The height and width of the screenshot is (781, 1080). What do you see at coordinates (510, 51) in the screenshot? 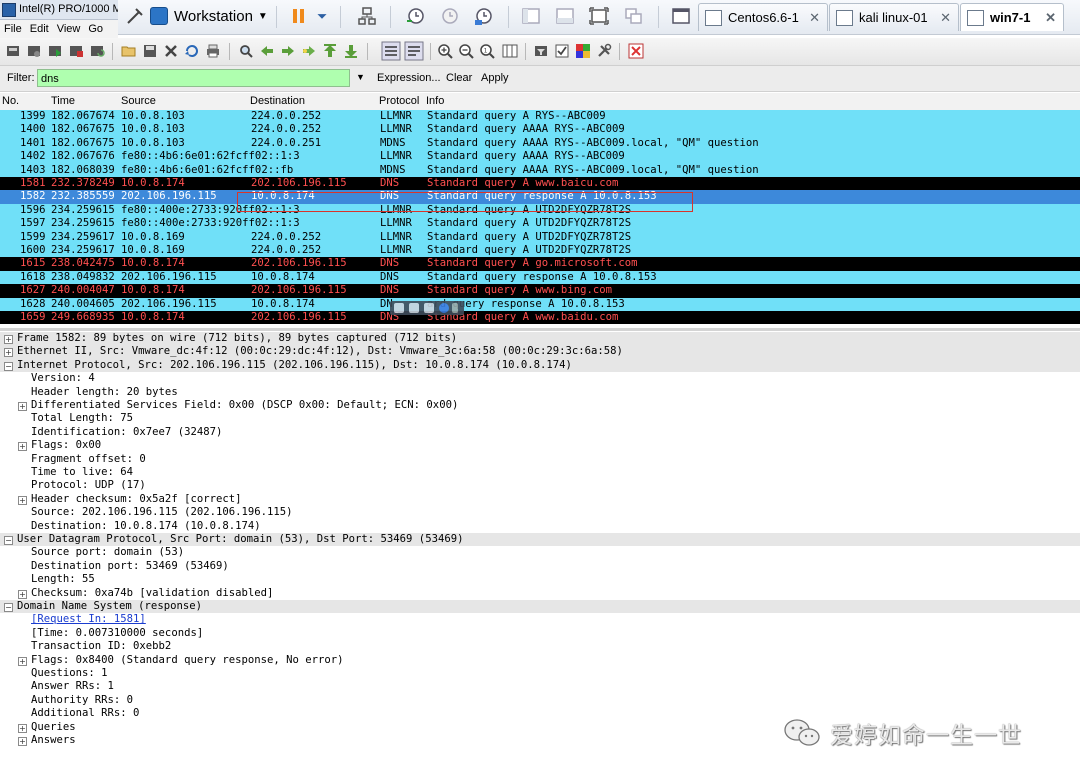
I see `resize-columns-icon` at bounding box center [510, 51].